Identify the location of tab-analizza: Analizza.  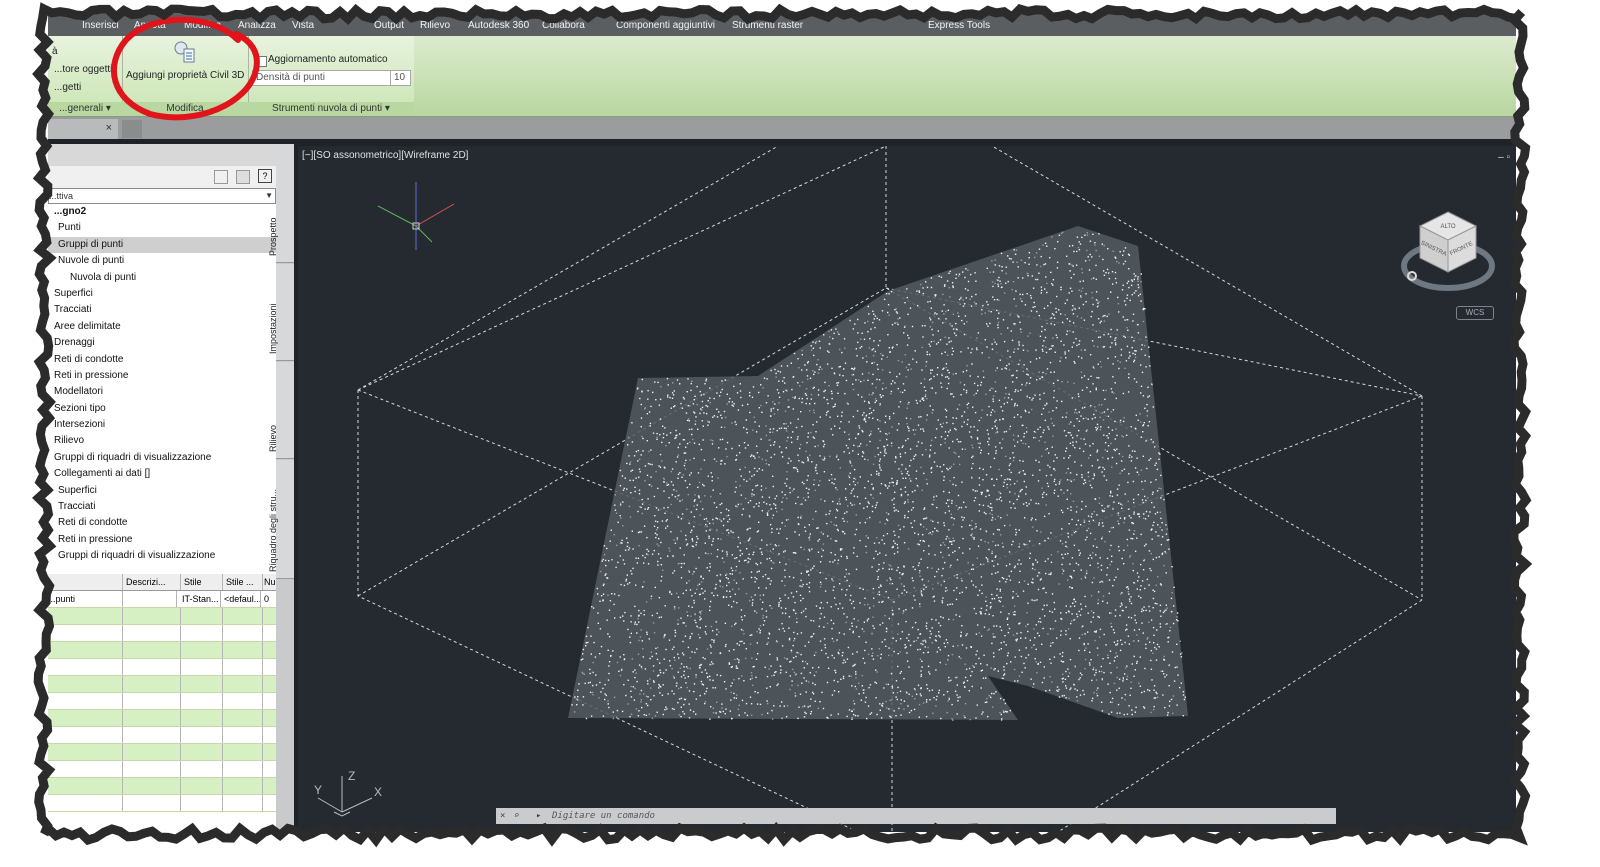
(257, 25).